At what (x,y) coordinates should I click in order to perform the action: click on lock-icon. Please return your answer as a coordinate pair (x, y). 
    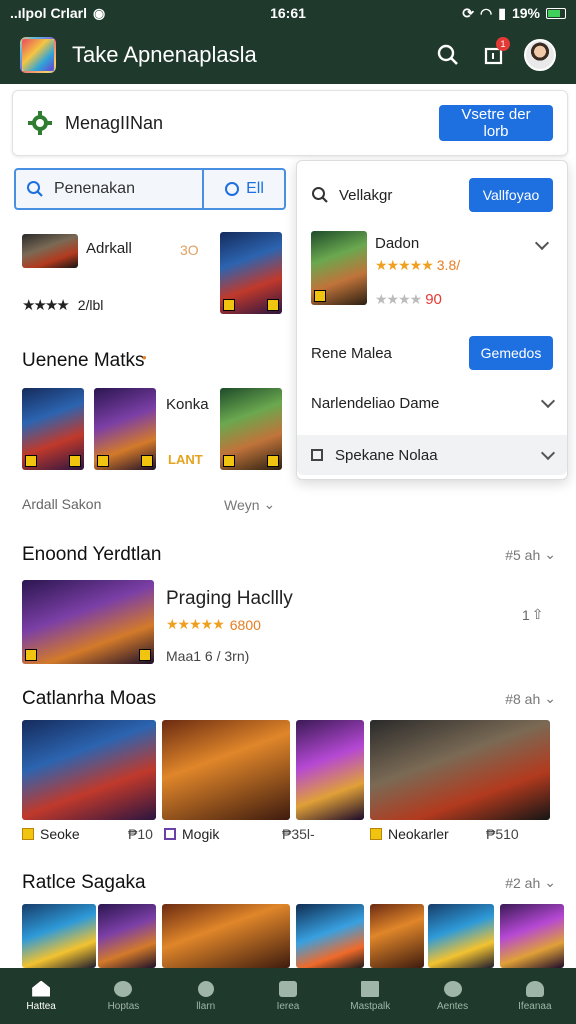
    Looking at the image, I should click on (287, 988).